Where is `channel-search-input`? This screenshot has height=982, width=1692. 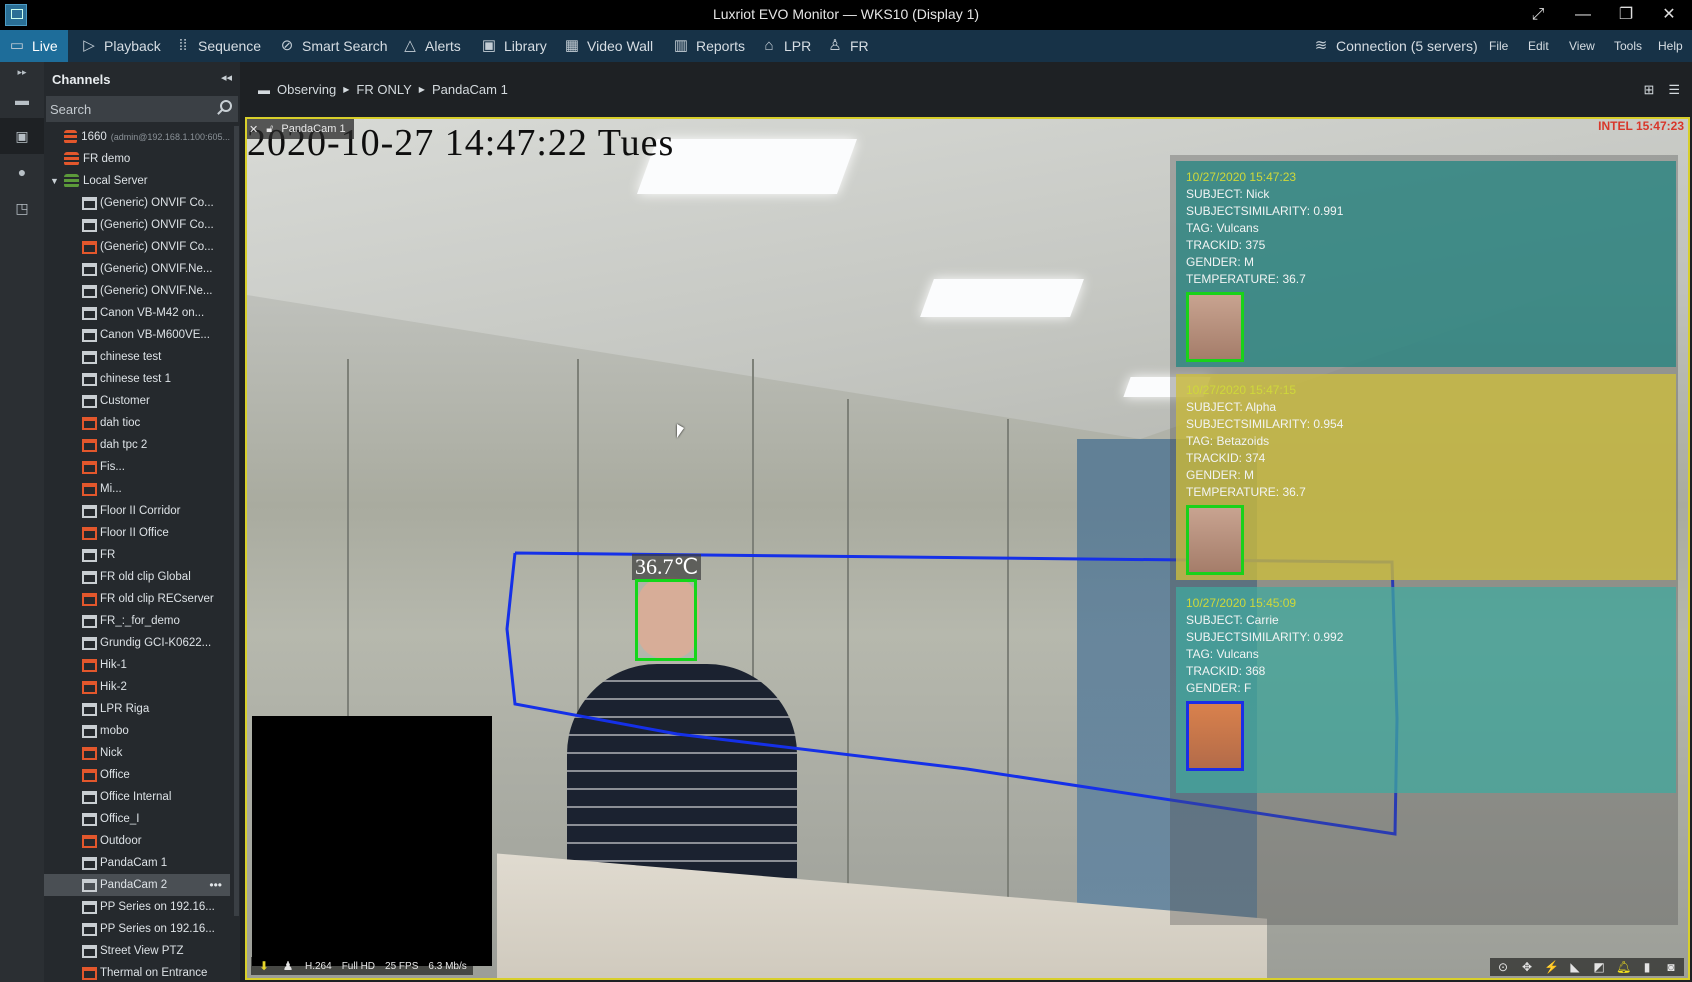
channel-search-input is located at coordinates (128, 109).